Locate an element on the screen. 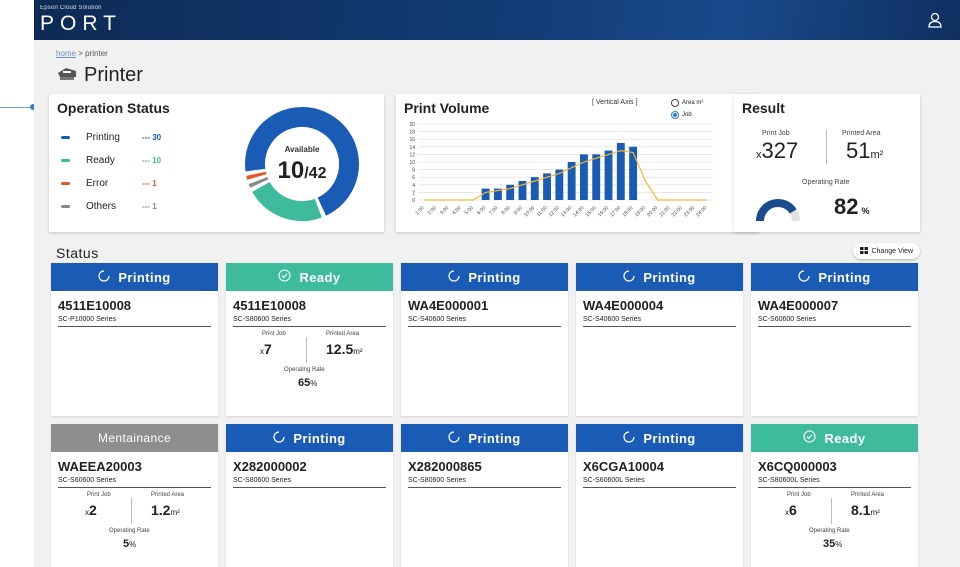 The width and height of the screenshot is (960, 567). printer-card: Printing WA4E000007 SC-S60600 Series is located at coordinates (834, 339).